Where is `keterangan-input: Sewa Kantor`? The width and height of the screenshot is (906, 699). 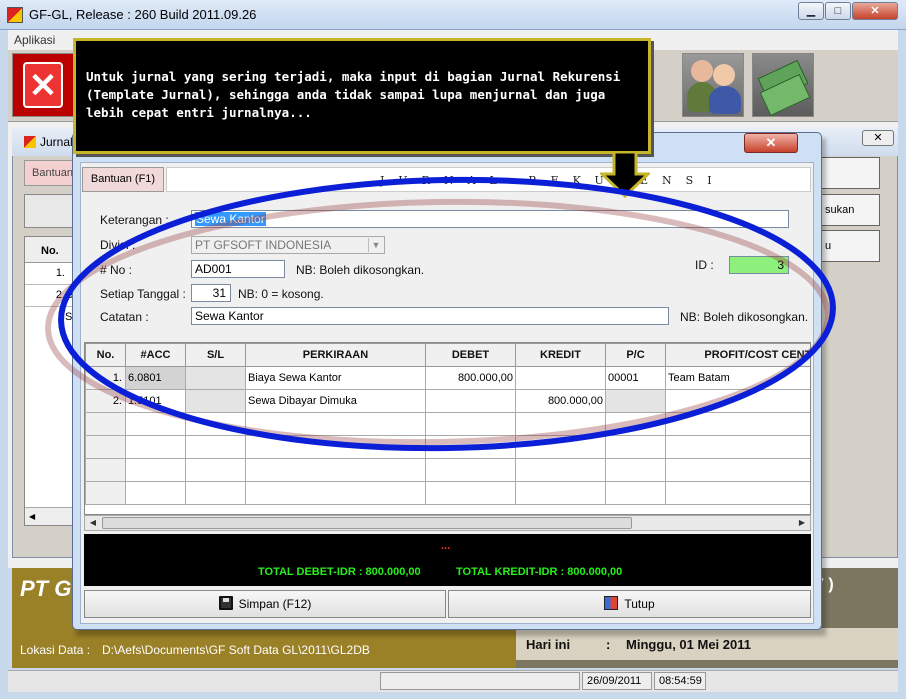 keterangan-input: Sewa Kantor is located at coordinates (490, 219).